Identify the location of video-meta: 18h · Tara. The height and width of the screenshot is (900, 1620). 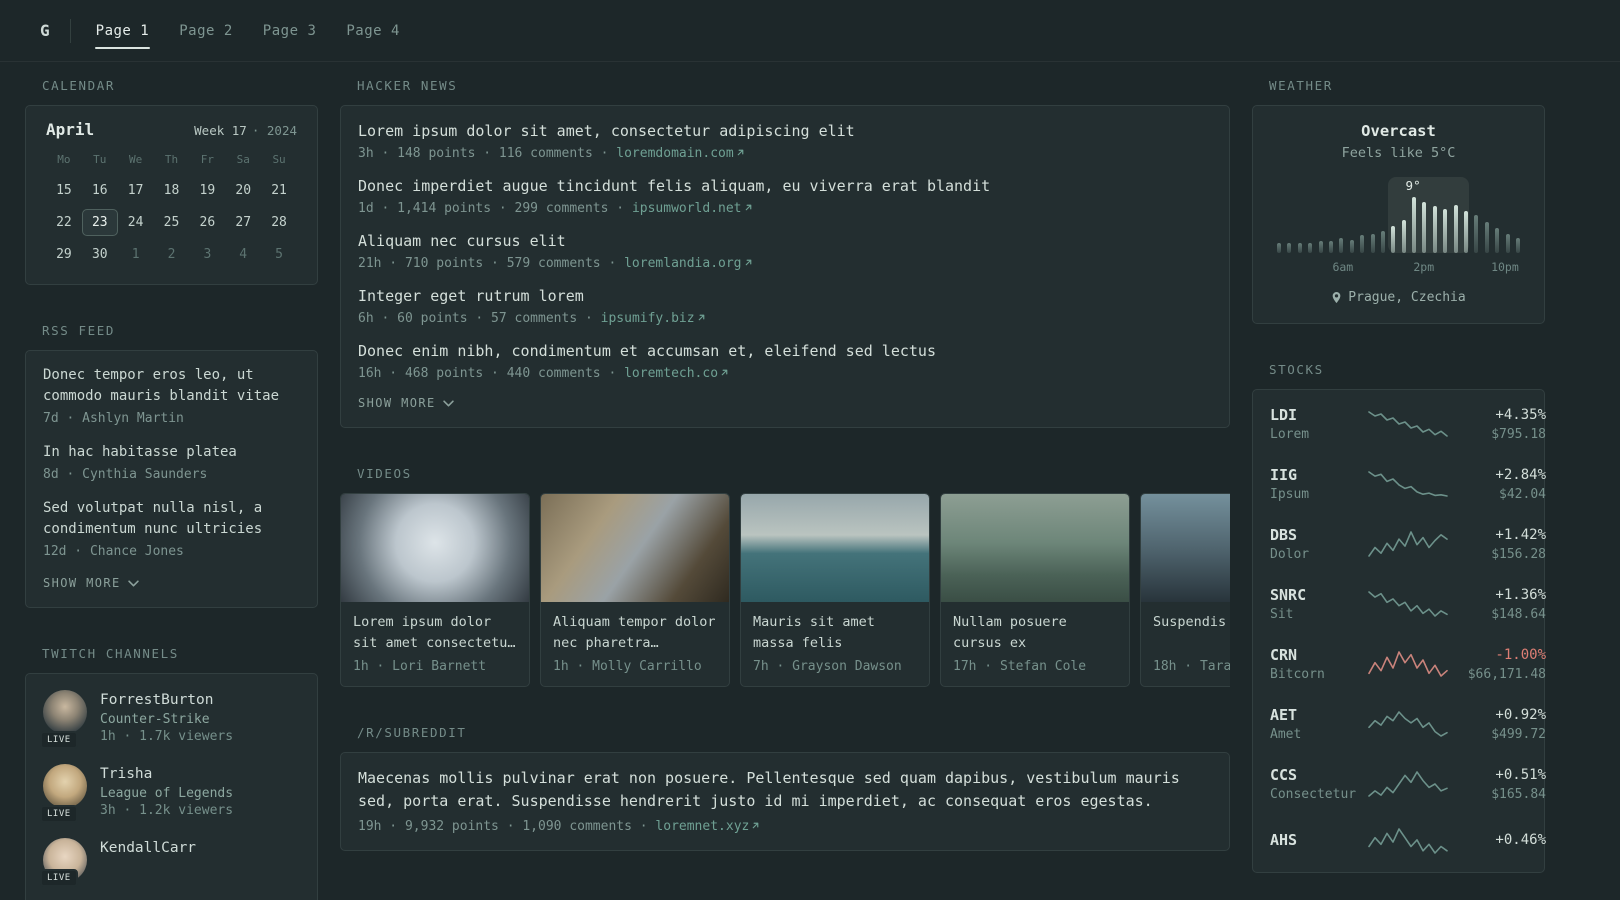
(1191, 666).